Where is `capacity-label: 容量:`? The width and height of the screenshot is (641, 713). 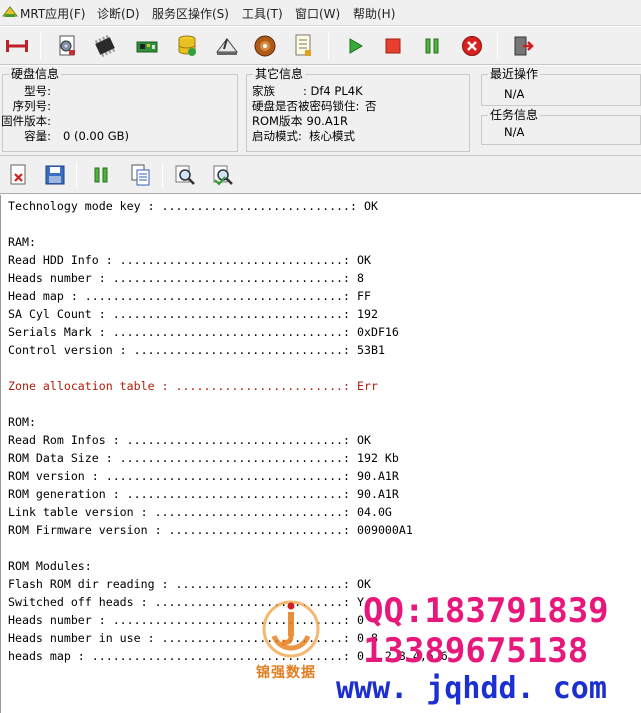 capacity-label: 容量: is located at coordinates (37, 136).